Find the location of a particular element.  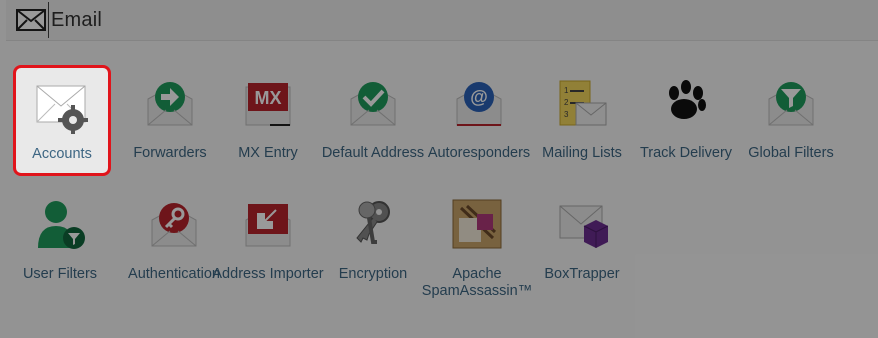

item-default-address: Default Address is located at coordinates (373, 120).